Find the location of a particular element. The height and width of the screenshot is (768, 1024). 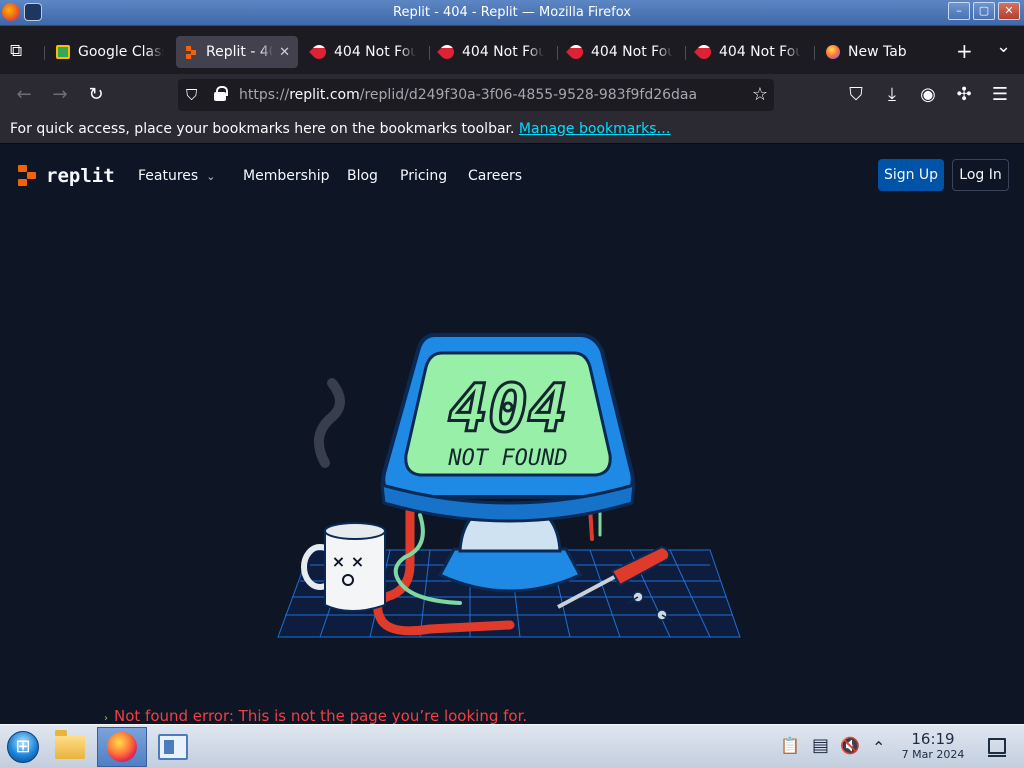

tab-404-not-found-1: 404 Not Found is located at coordinates (364, 52).